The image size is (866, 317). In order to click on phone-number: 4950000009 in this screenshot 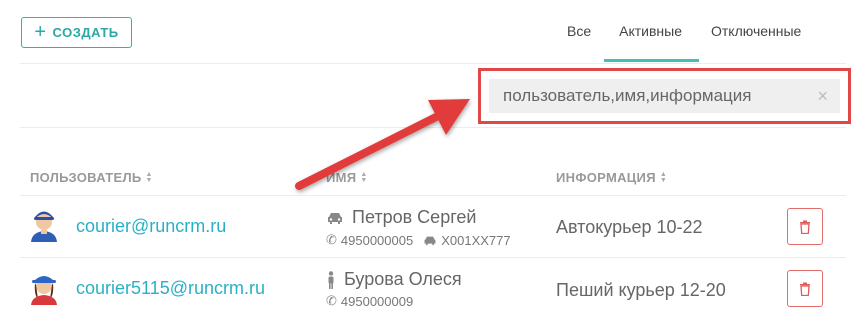, I will do `click(377, 301)`.